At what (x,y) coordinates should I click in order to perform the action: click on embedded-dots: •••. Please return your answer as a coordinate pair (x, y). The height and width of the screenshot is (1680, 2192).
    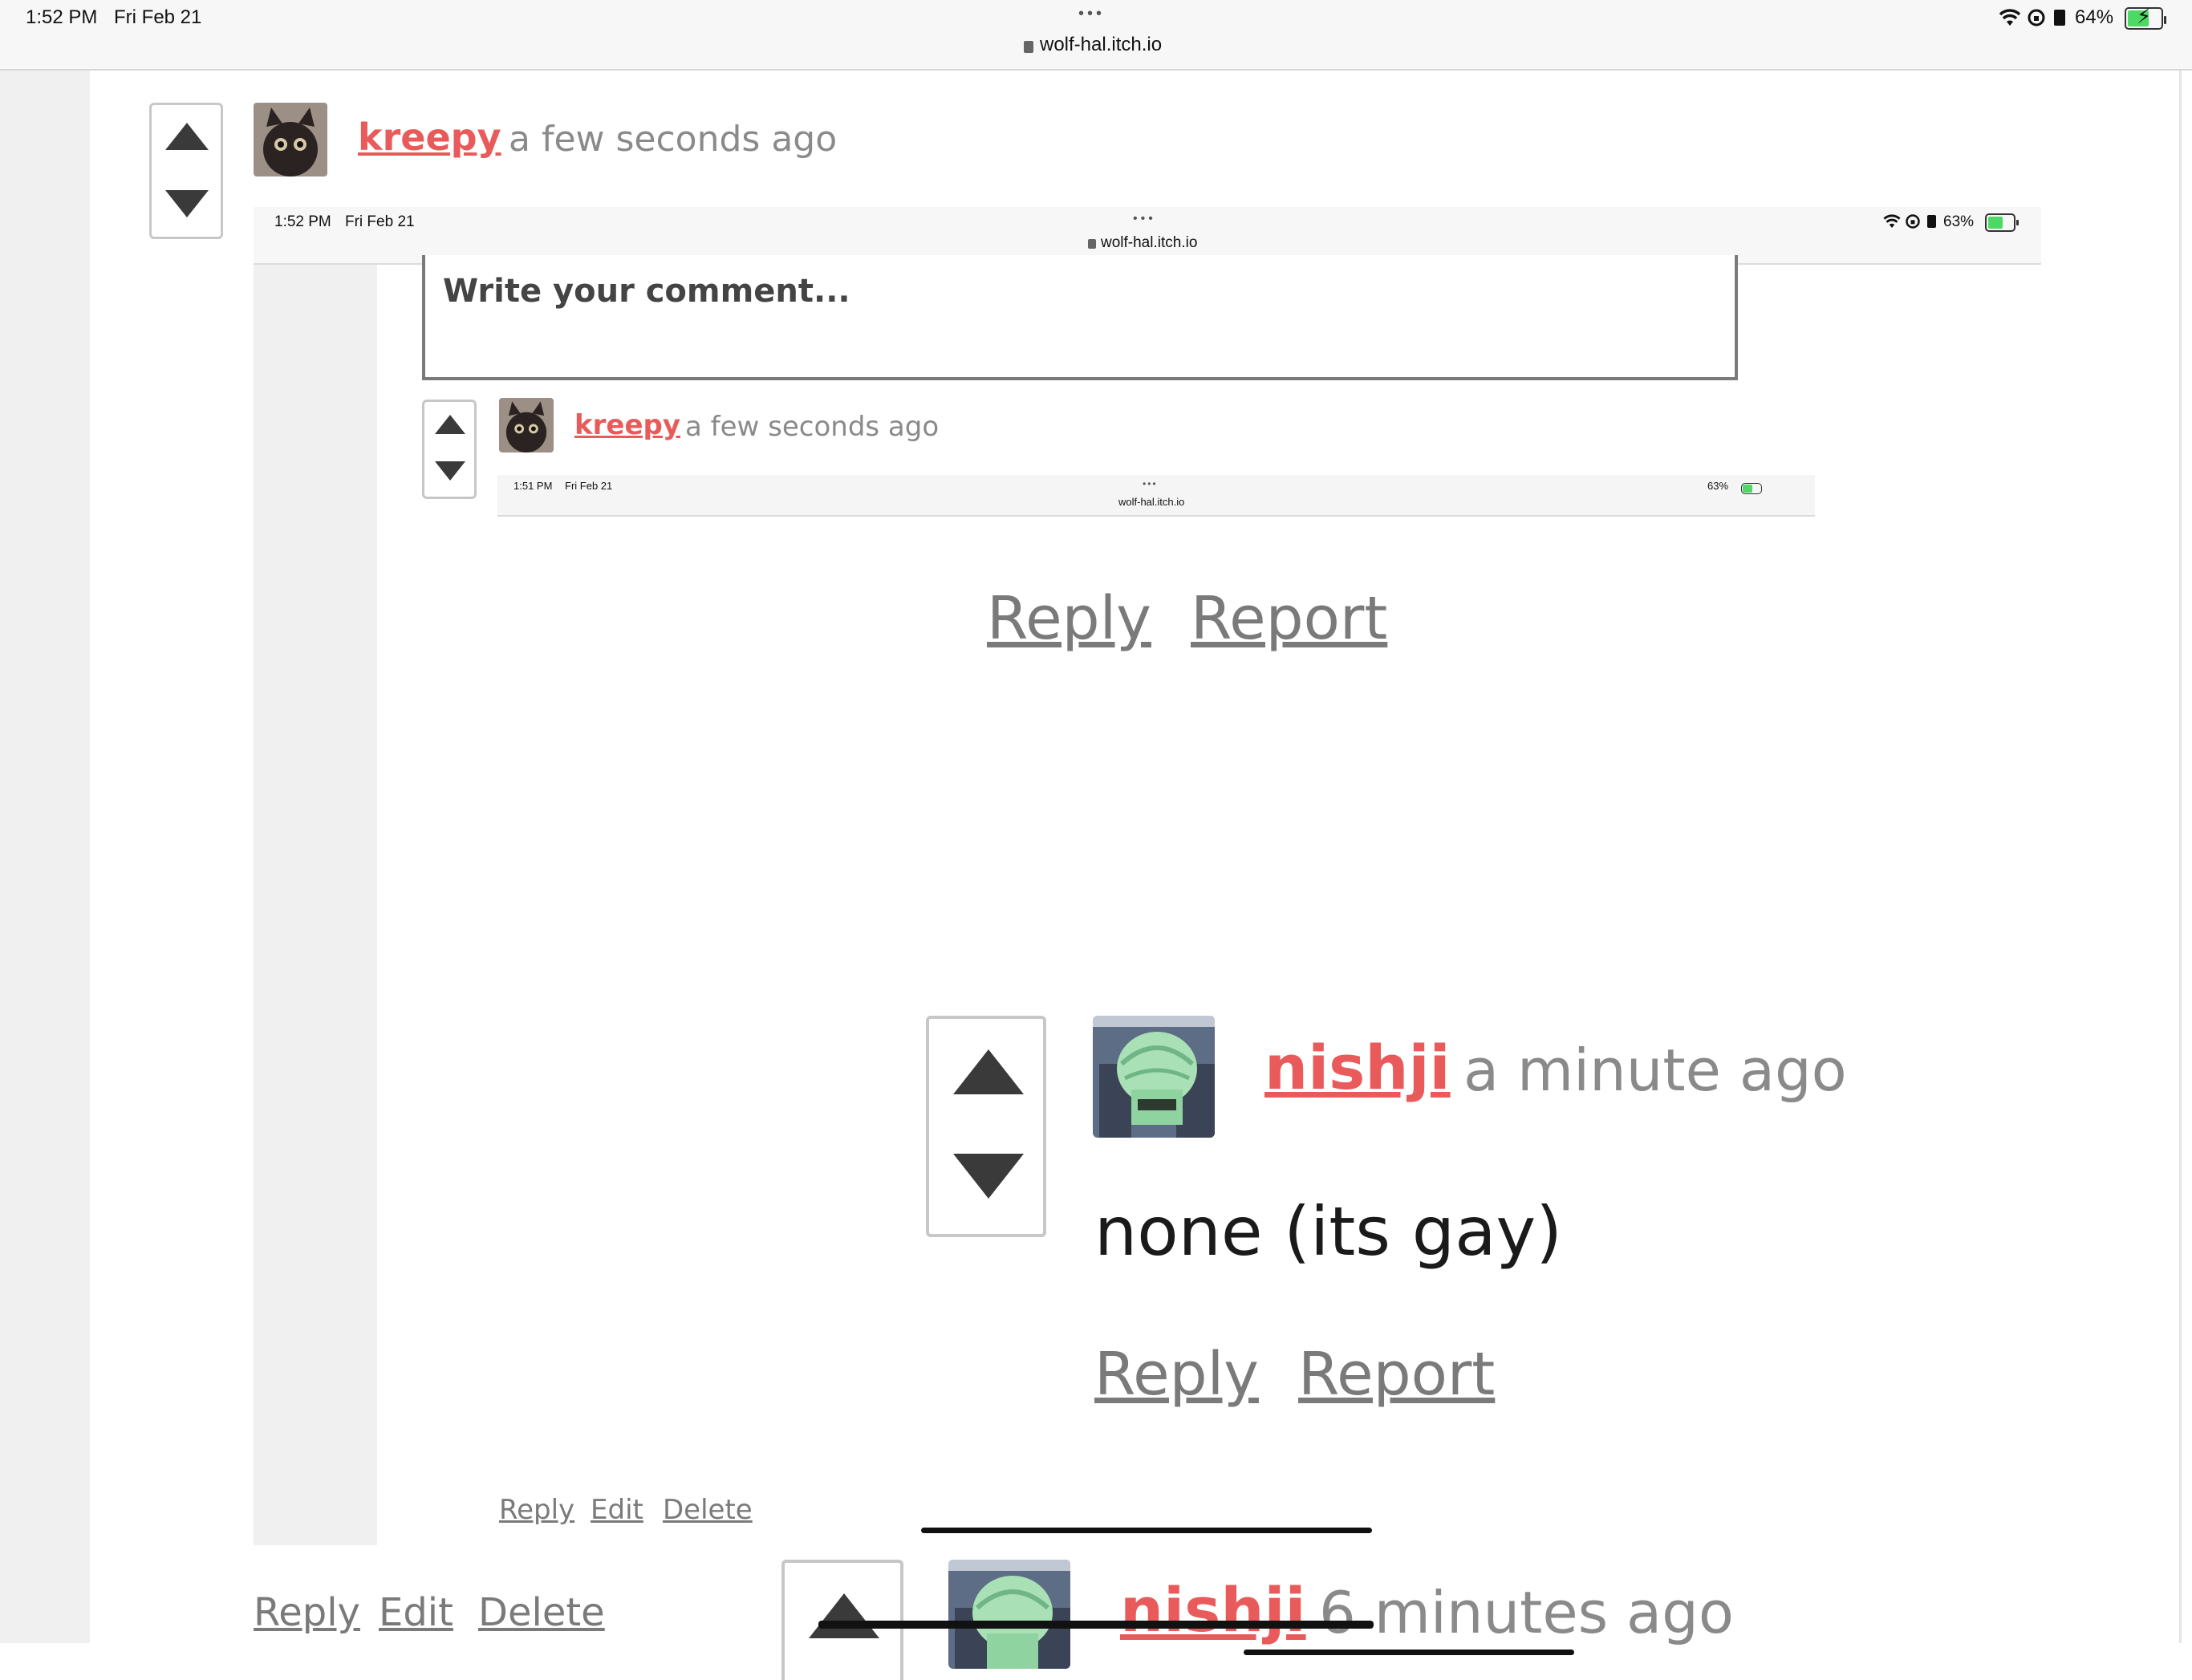
    Looking at the image, I should click on (1145, 218).